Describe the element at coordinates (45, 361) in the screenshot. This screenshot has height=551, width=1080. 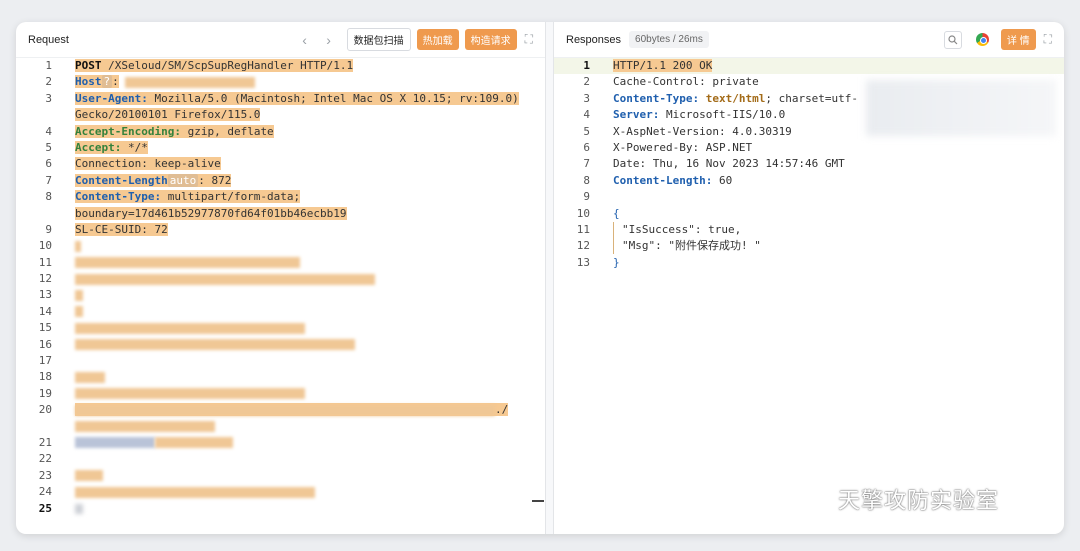
I see `code-line: 17` at that location.